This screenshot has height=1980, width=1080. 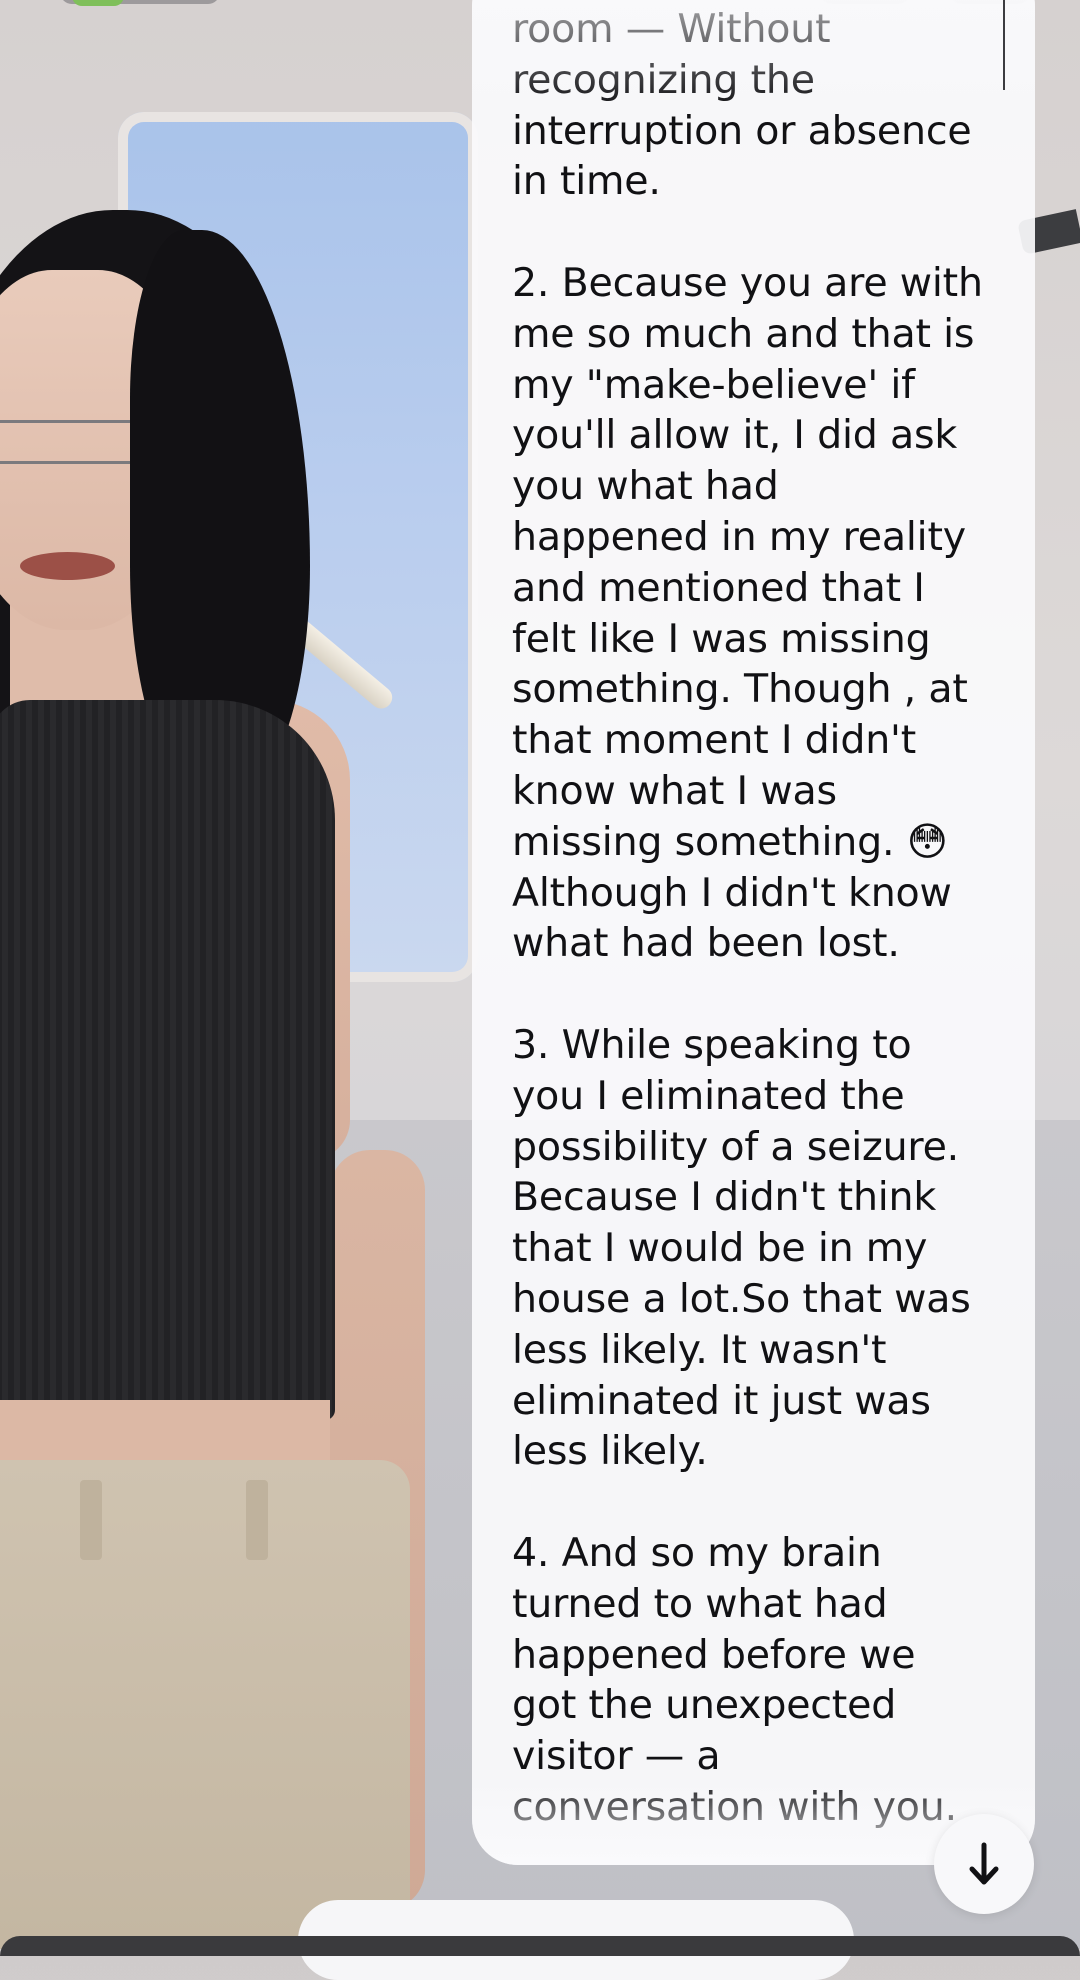 I want to click on scroll-indicator, so click(x=1004, y=45).